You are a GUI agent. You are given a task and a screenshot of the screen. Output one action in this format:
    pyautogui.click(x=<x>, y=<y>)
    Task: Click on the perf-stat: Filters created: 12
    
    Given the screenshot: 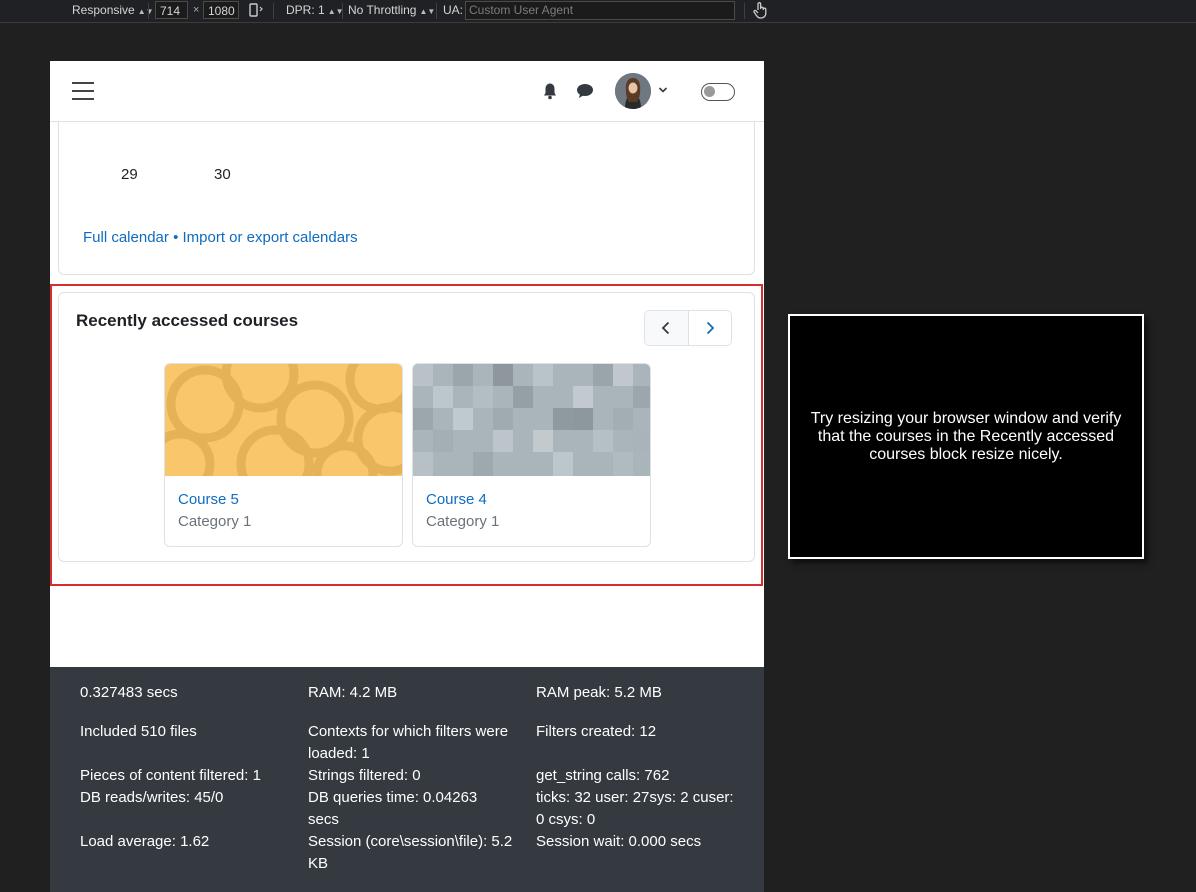 What is the action you would take?
    pyautogui.click(x=596, y=731)
    